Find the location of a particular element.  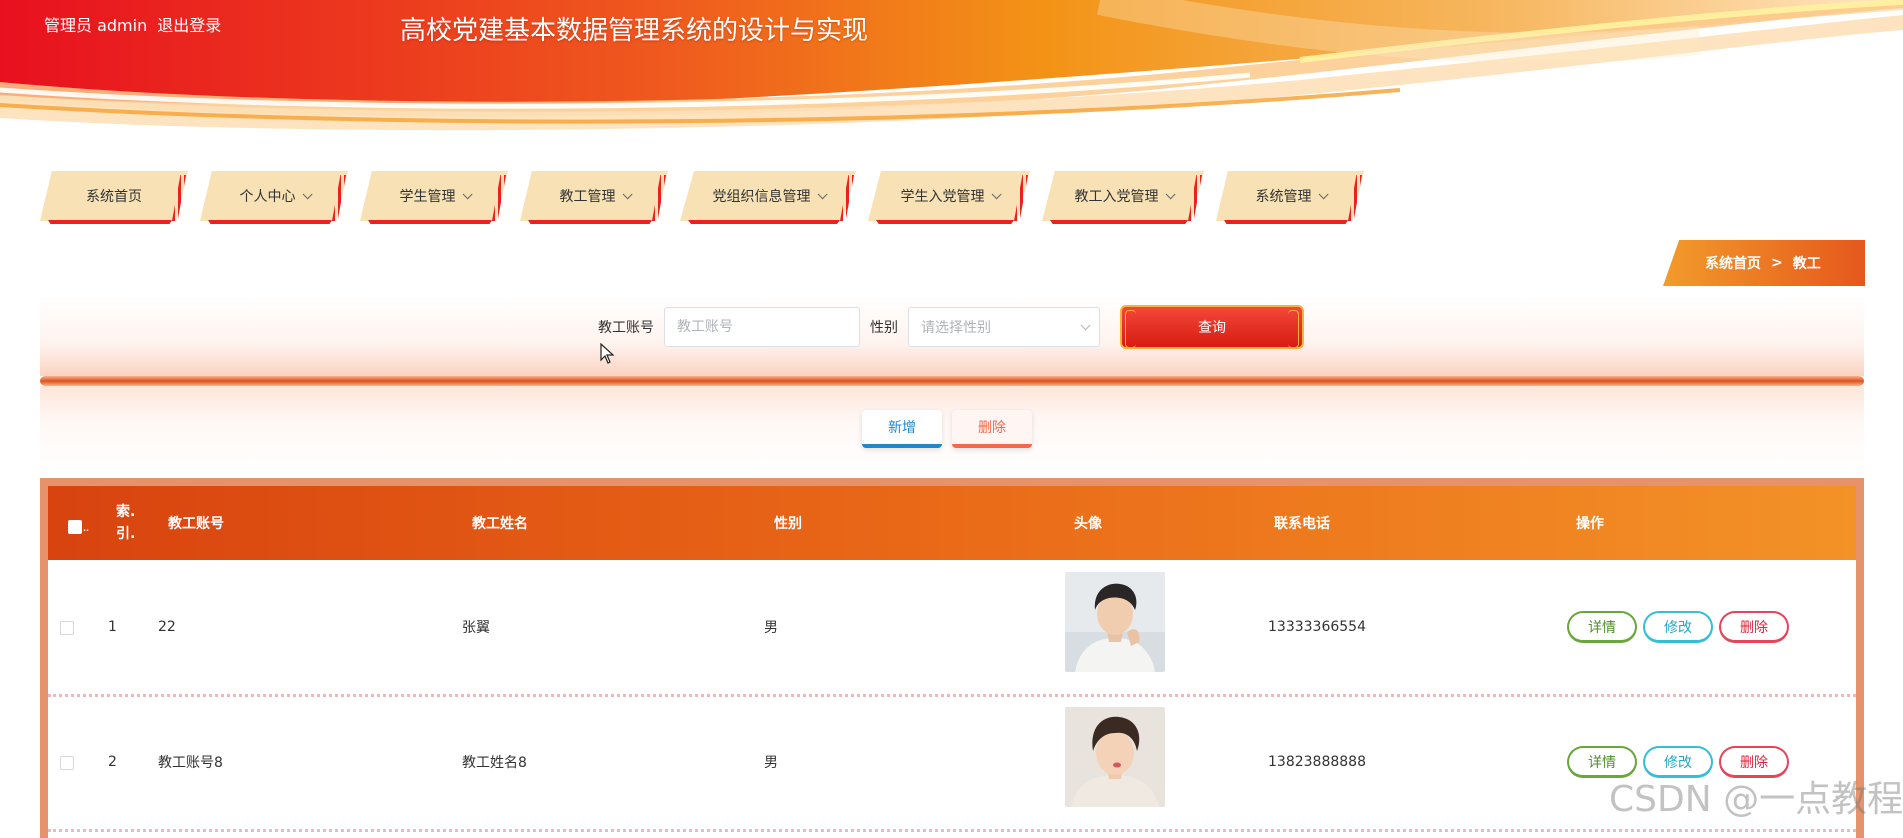

header-gender: 性别 is located at coordinates (788, 524).